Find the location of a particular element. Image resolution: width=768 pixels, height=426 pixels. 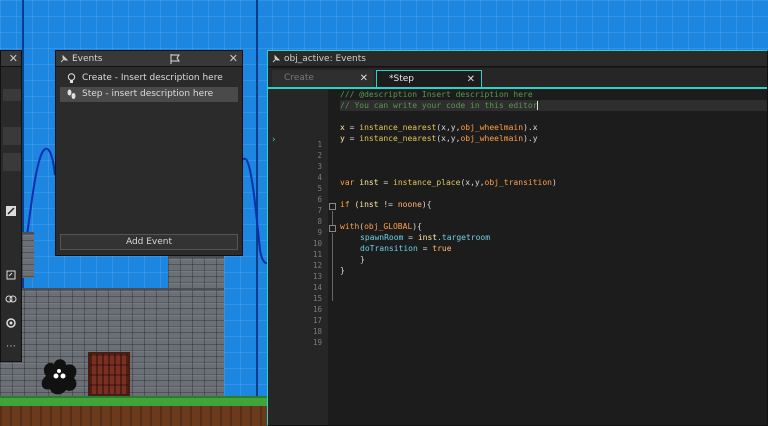

line-number: 18 is located at coordinates (317, 331).